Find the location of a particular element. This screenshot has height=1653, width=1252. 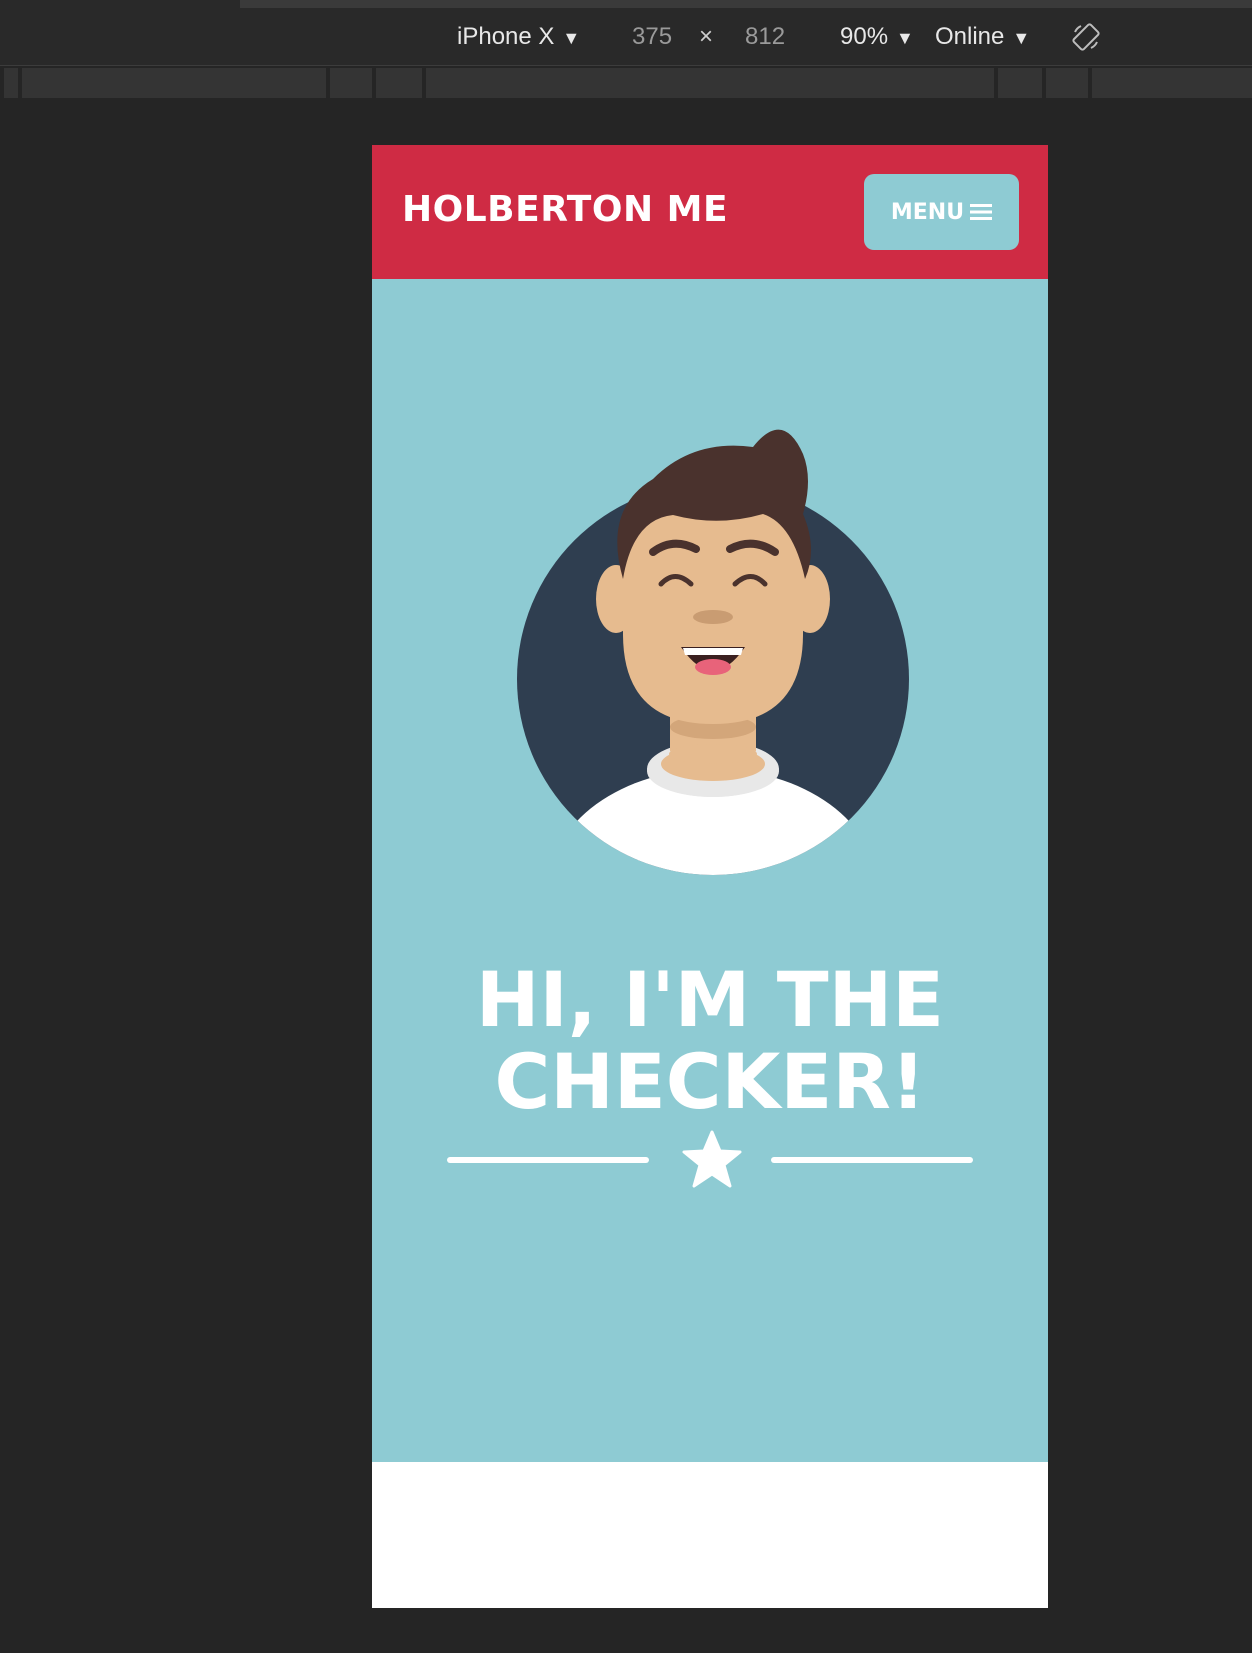

toolbar-top-line is located at coordinates (746, 4).